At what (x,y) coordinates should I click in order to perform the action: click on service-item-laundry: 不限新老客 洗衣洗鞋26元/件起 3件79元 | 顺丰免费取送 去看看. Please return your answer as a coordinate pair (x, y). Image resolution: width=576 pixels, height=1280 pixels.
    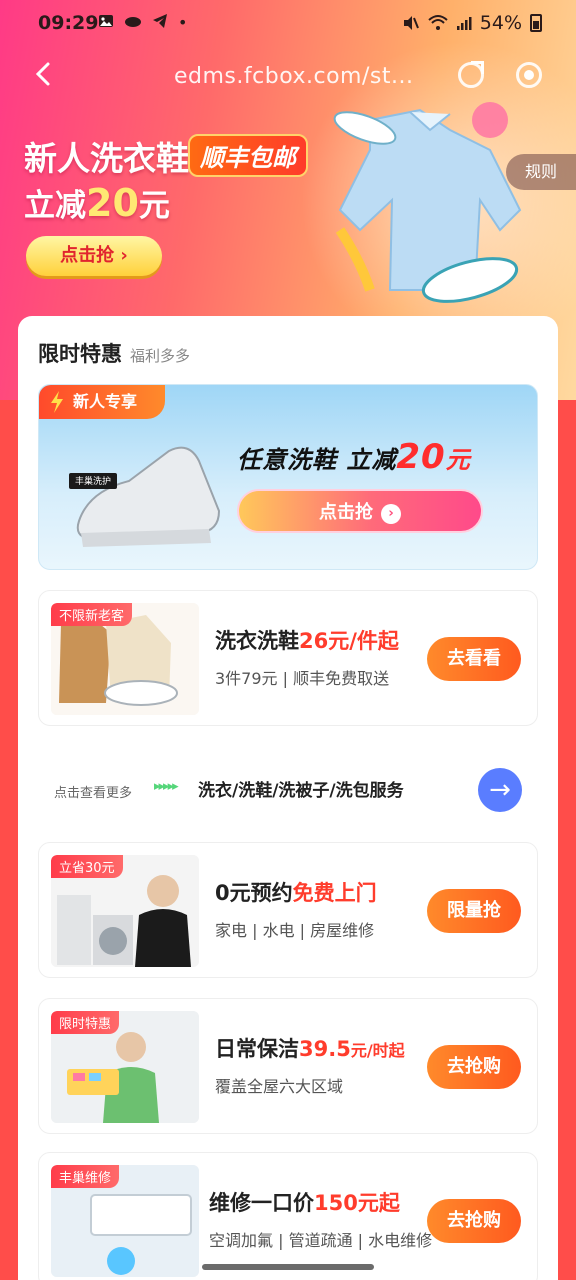
    Looking at the image, I should click on (288, 658).